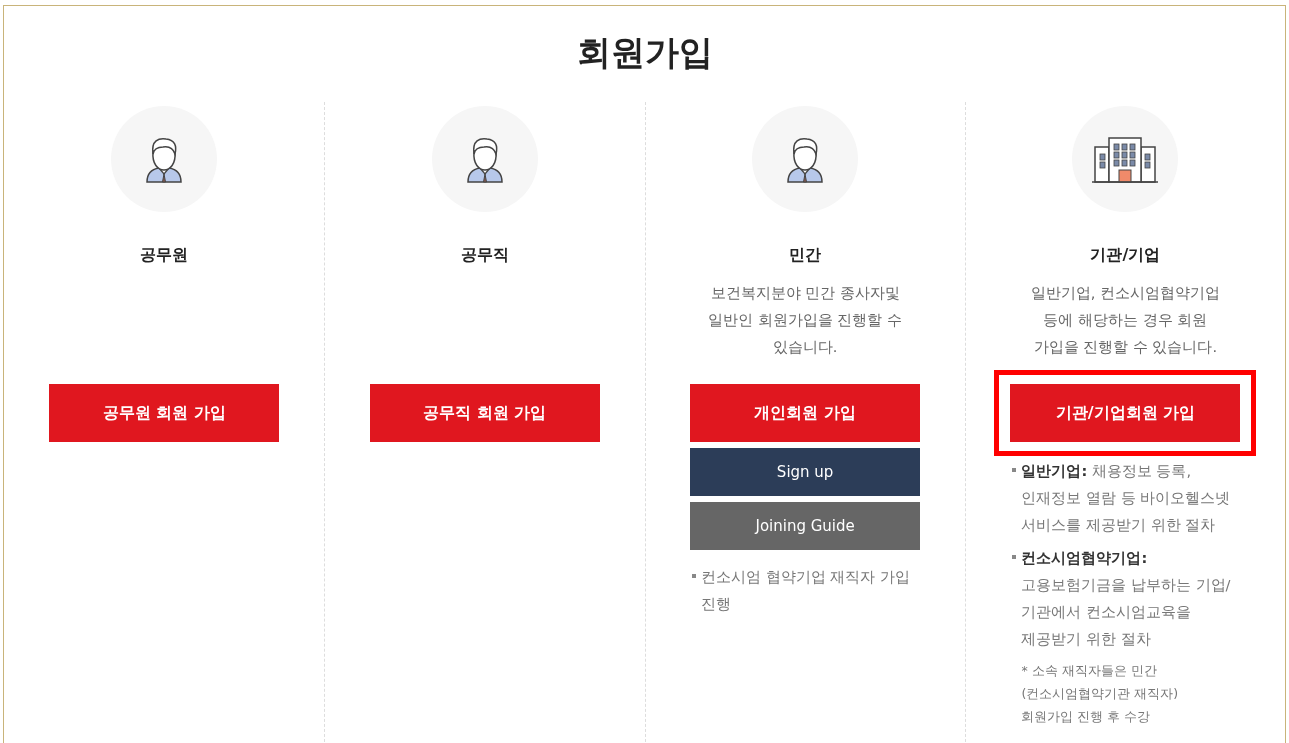 The width and height of the screenshot is (1289, 743). What do you see at coordinates (1126, 599) in the screenshot?
I see `note-text: 컨소시엄협약기업: 고용보험기금을 납부하는 기업/기관에서 컨소시엄교육을 제공받기 위한 절차` at bounding box center [1126, 599].